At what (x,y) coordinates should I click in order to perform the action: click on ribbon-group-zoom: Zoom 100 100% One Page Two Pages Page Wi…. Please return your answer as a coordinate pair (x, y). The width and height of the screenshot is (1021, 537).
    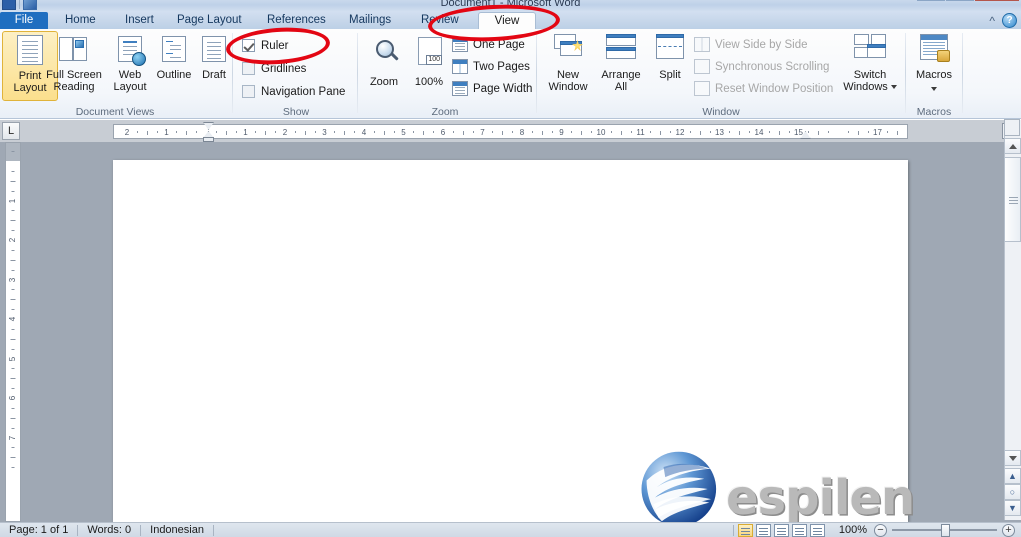
    Looking at the image, I should click on (447, 74).